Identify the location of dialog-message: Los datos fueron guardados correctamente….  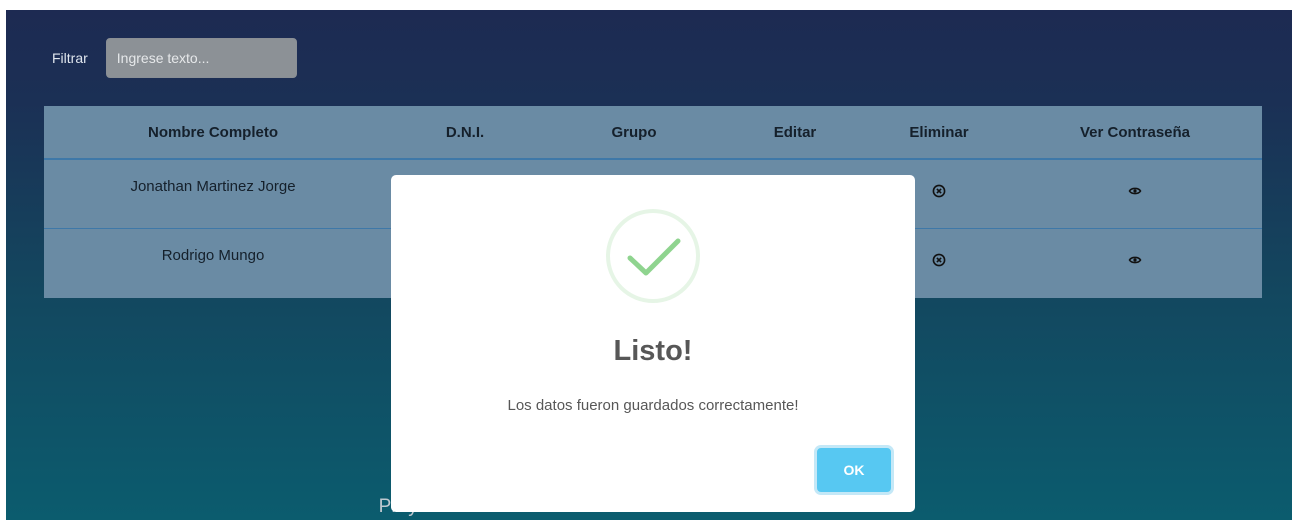
(653, 405).